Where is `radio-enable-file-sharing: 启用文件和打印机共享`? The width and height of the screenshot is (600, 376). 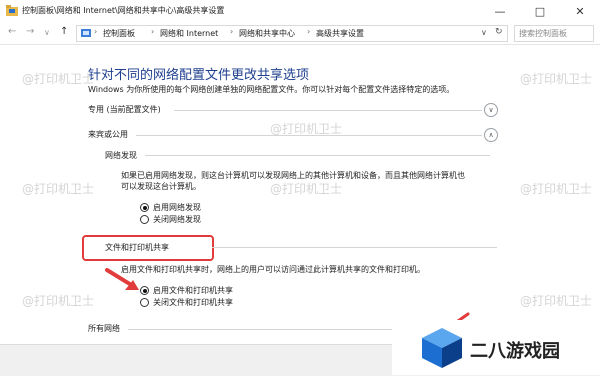
radio-enable-file-sharing: 启用文件和打印机共享 is located at coordinates (186, 290).